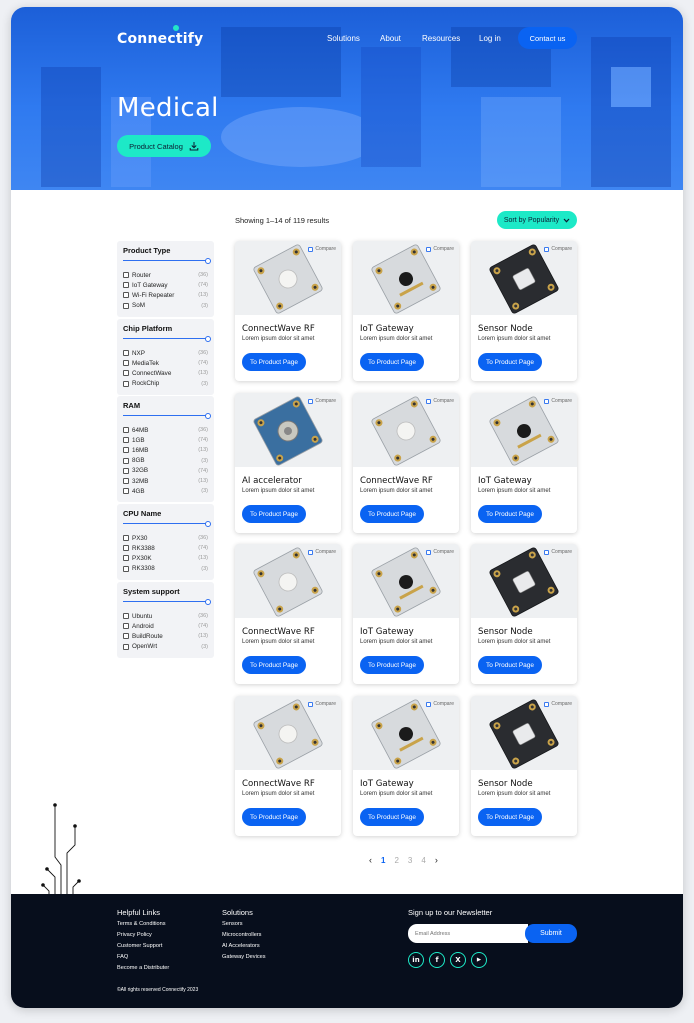 This screenshot has width=694, height=1023. Describe the element at coordinates (547, 38) in the screenshot. I see `contact-us-button: Contact us` at that location.